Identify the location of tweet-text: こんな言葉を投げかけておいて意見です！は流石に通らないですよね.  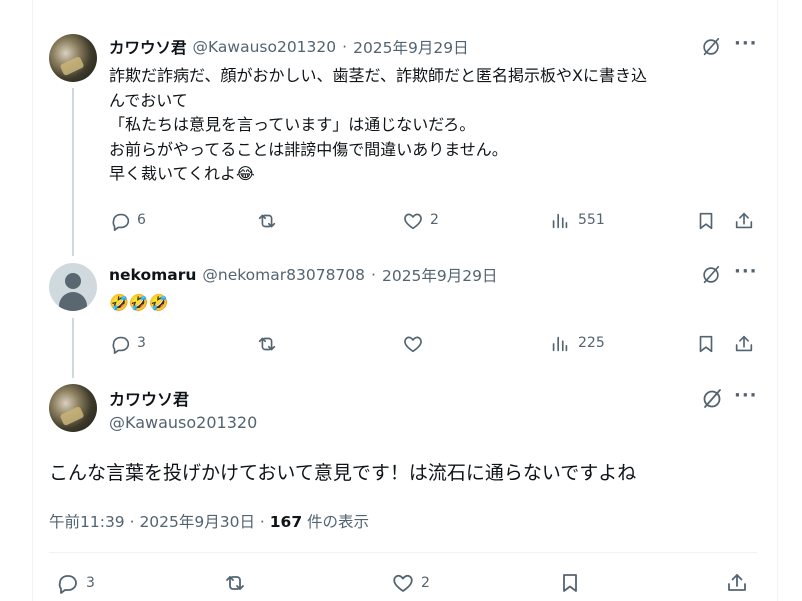
(343, 473).